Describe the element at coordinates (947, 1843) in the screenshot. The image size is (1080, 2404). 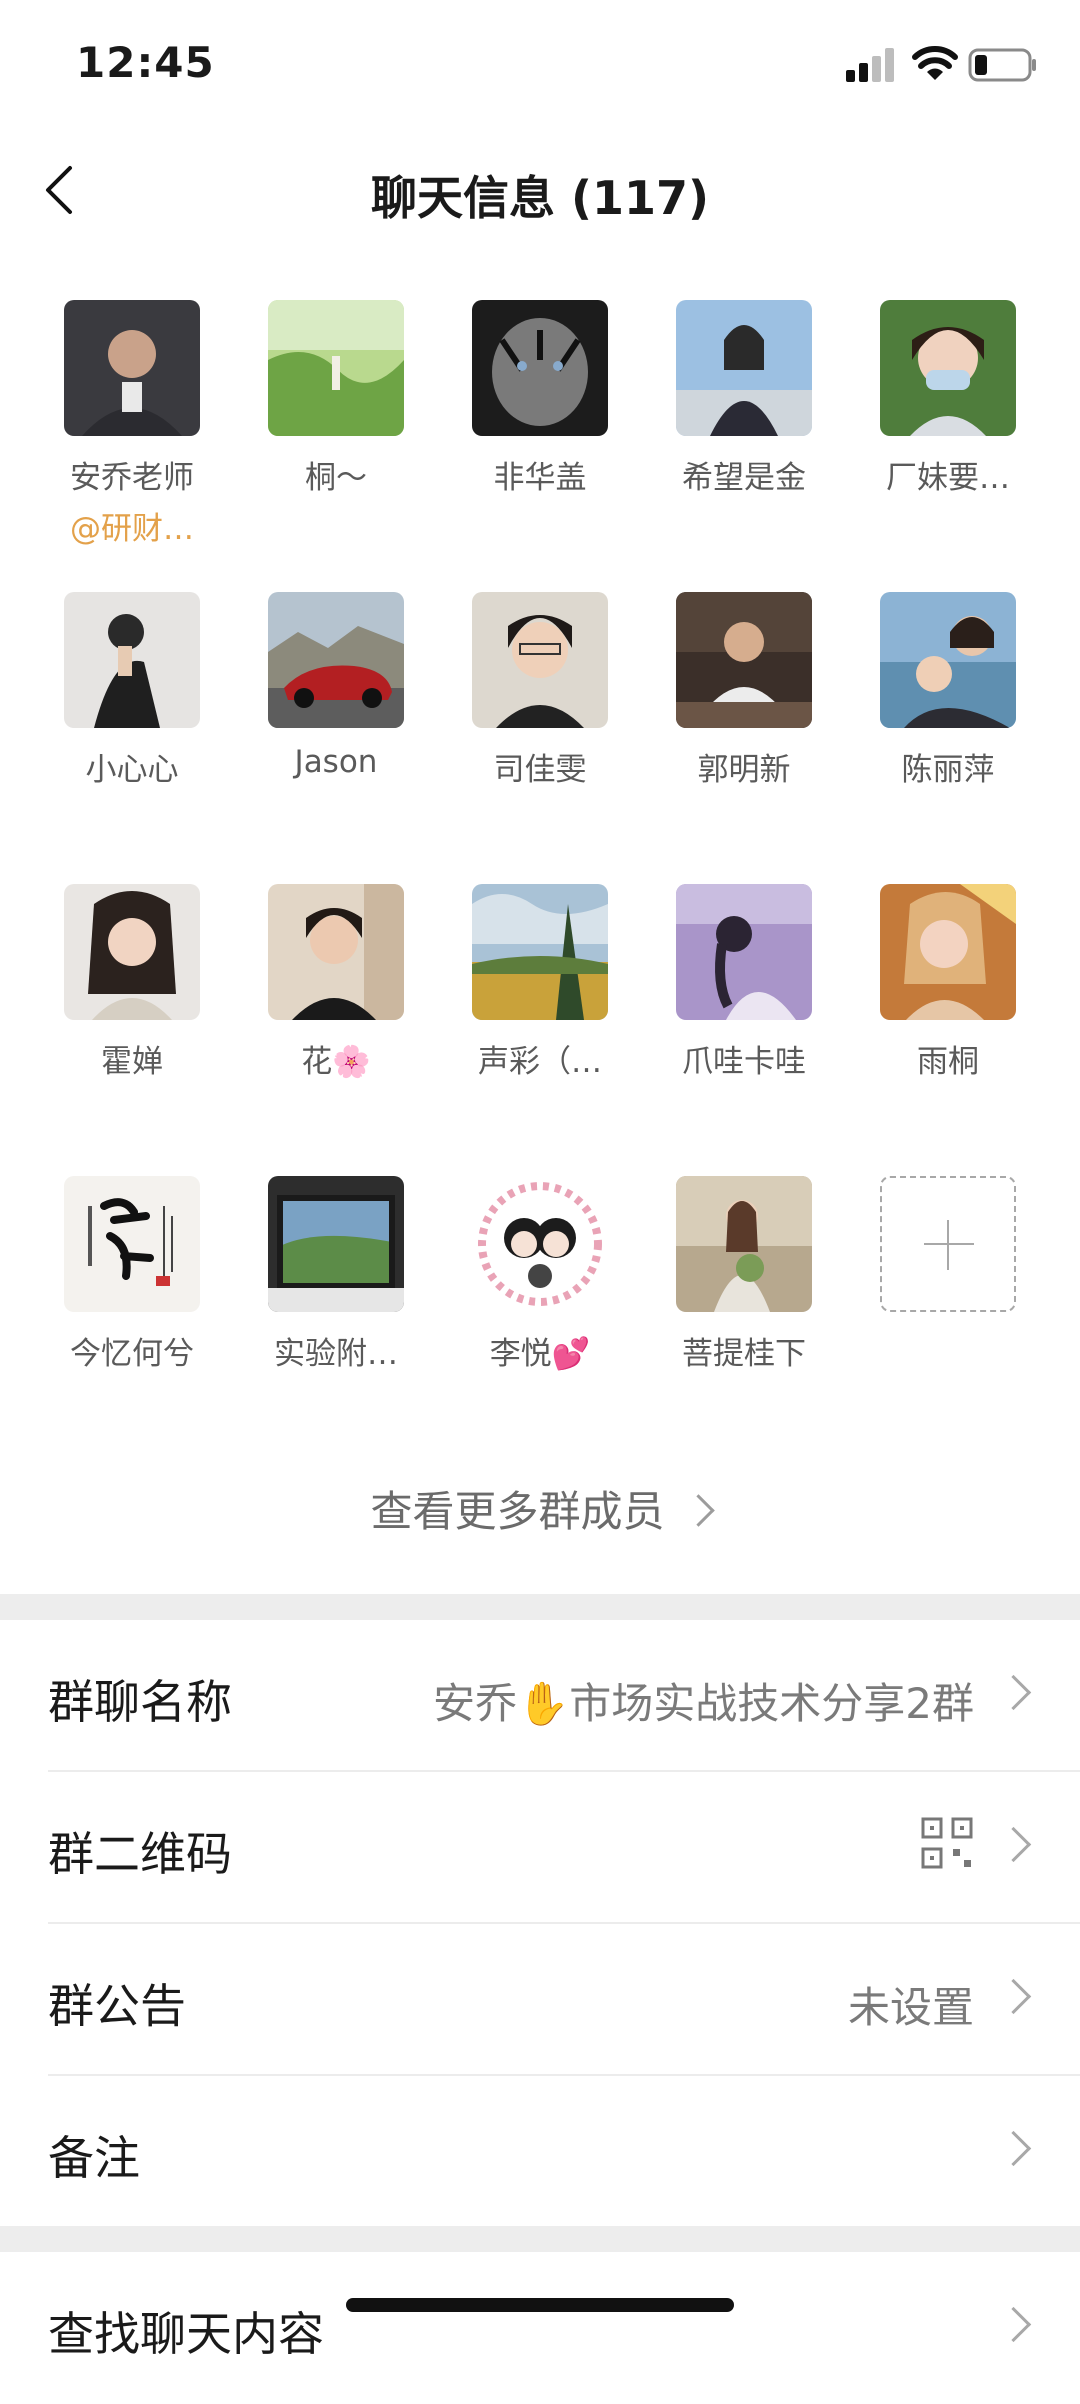
I see `qr-code-icon` at that location.